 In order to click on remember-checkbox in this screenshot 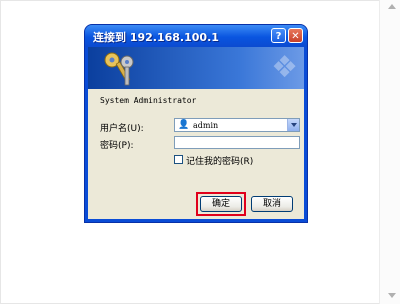, I will do `click(178, 159)`.